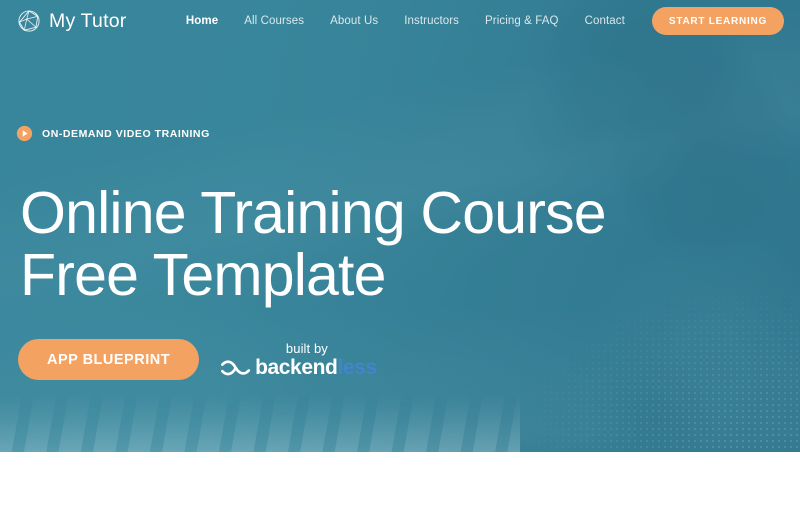 This screenshot has height=515, width=800. I want to click on built-by-label: built by, so click(306, 348).